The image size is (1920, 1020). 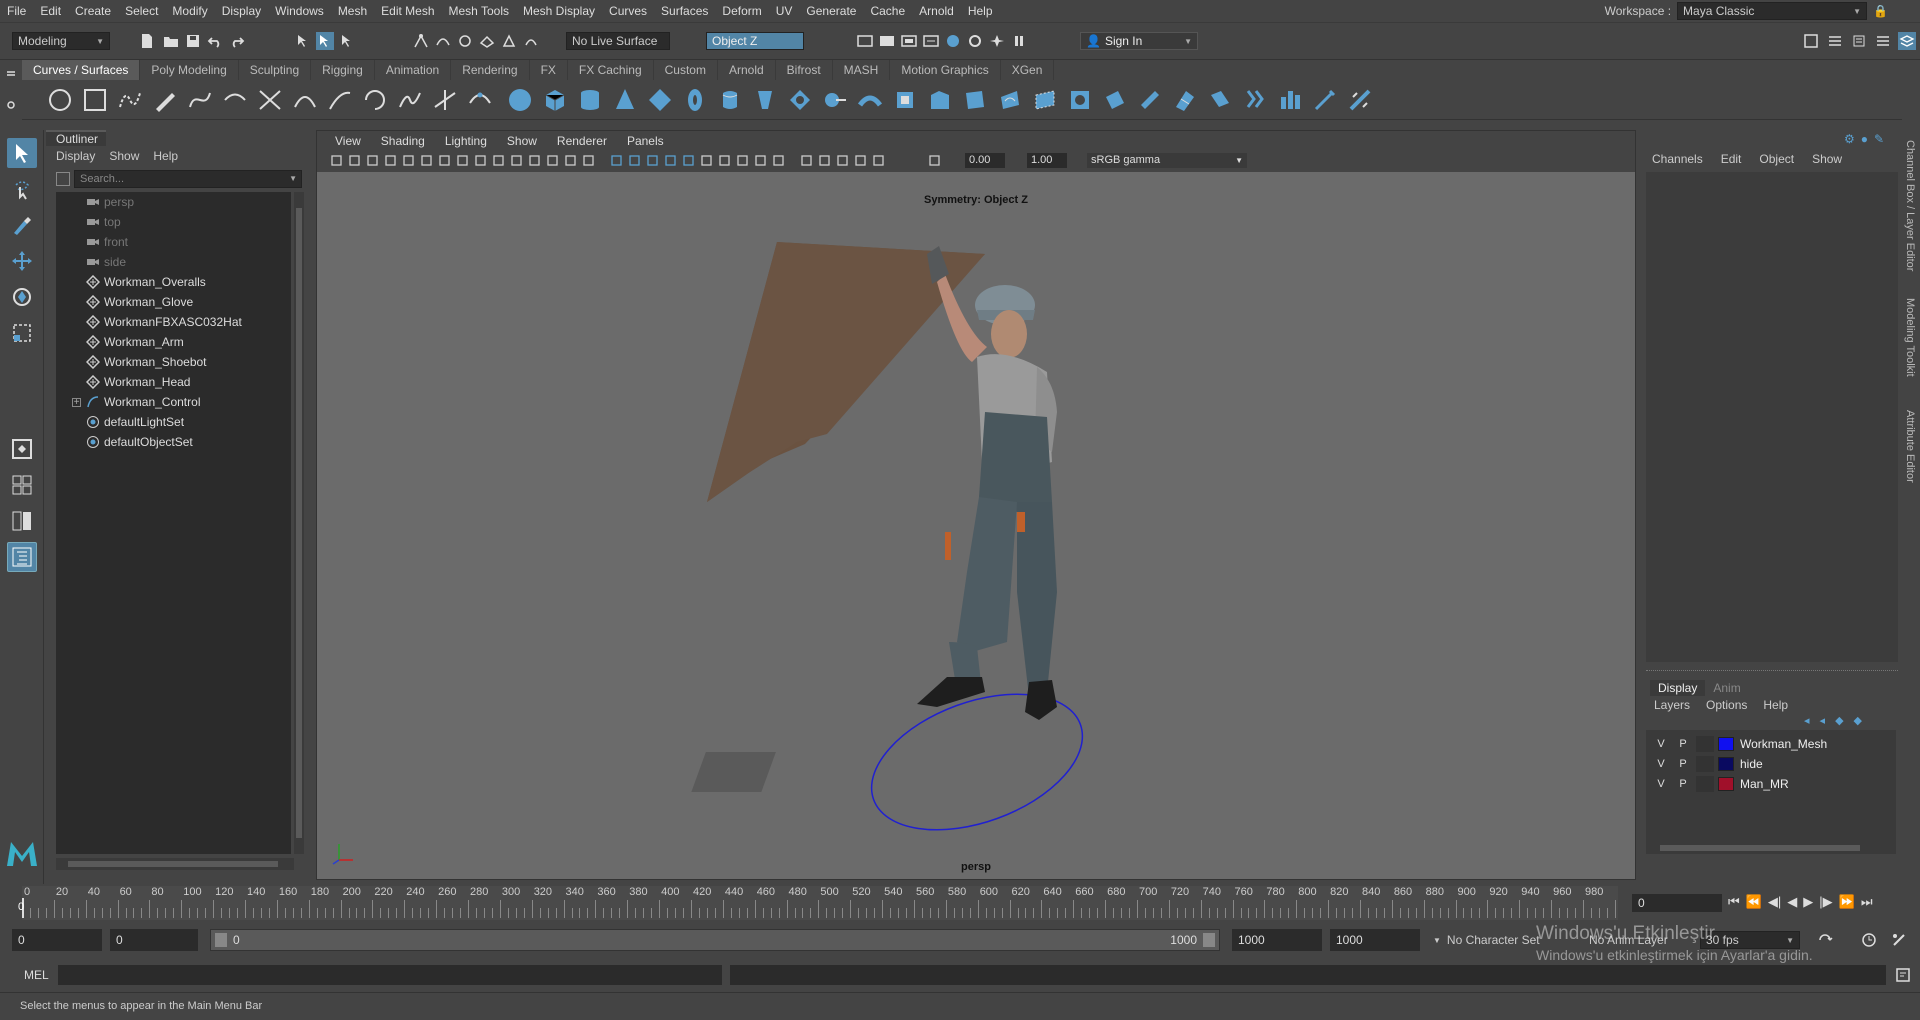 I want to click on exposure-icon, so click(x=878, y=160).